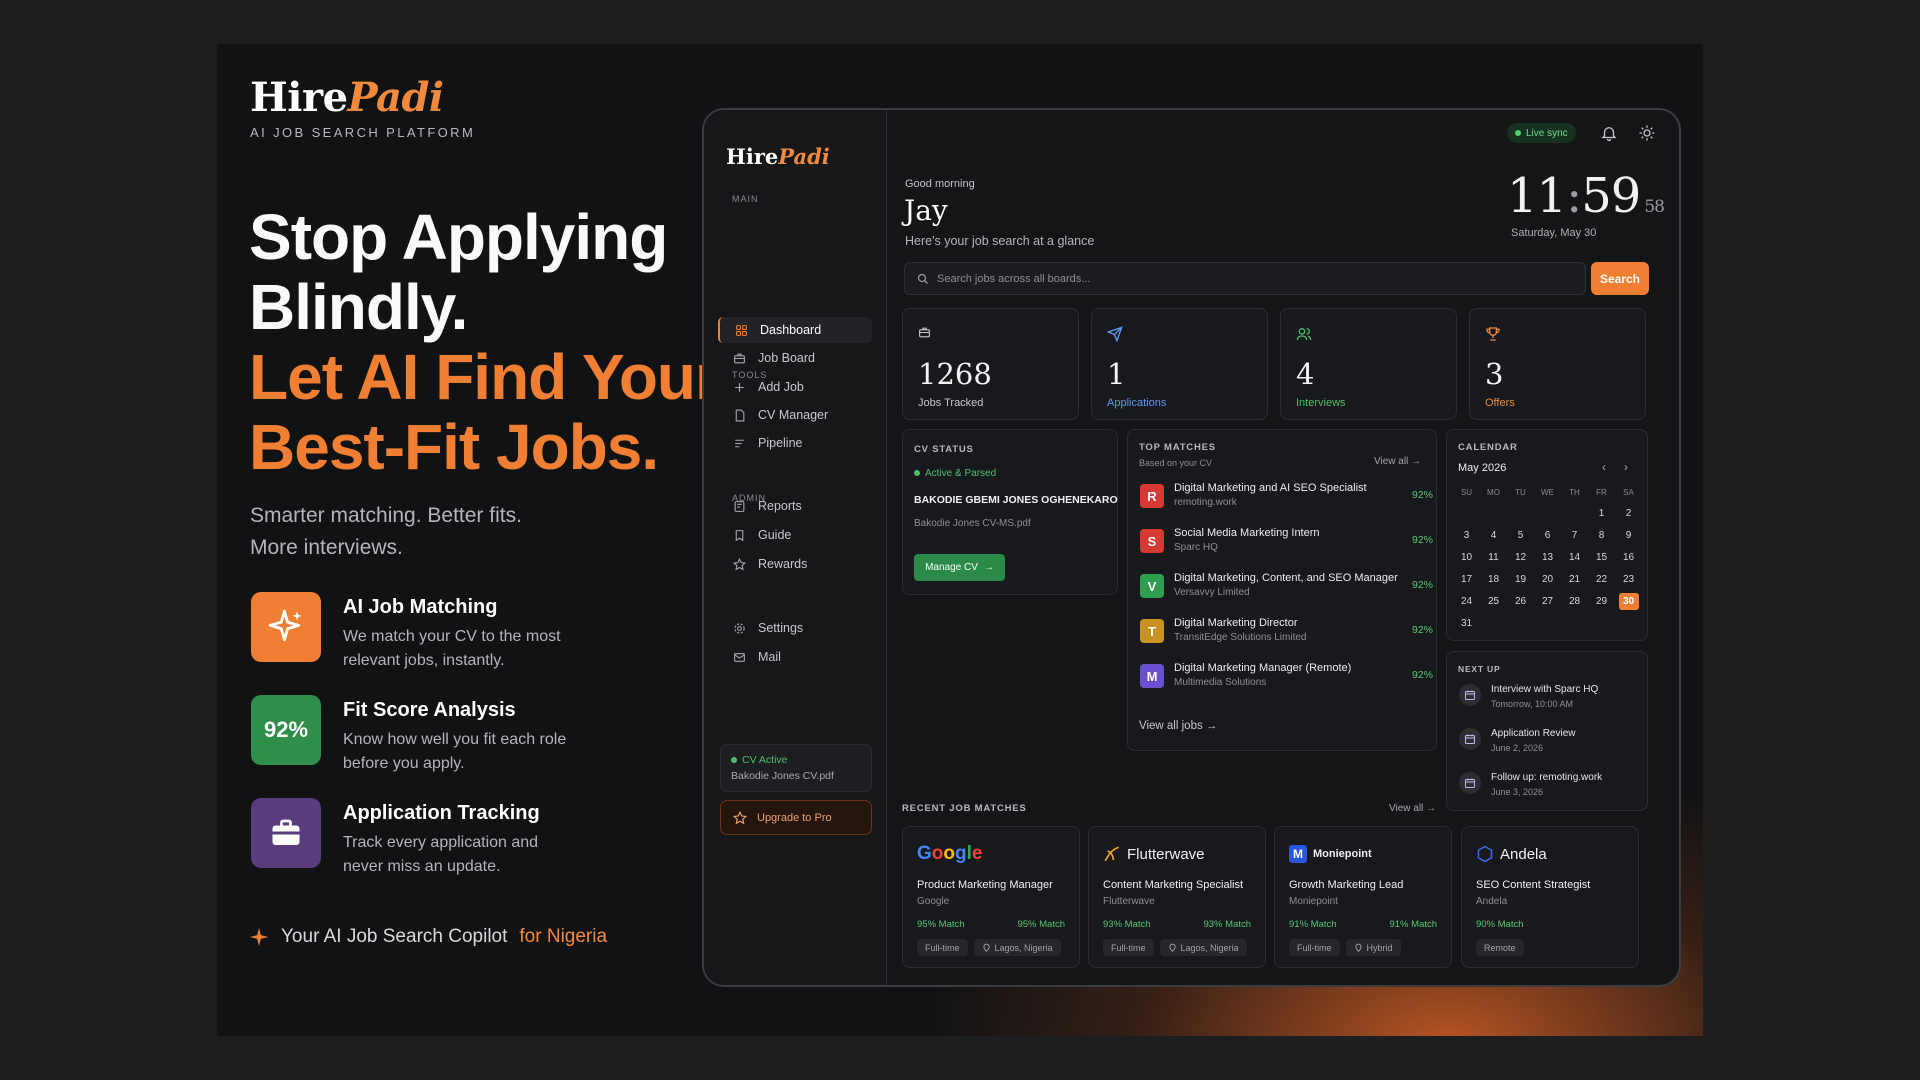 This screenshot has height=1080, width=1920. What do you see at coordinates (1368, 364) in the screenshot?
I see `stat-card: 4 Interviews` at bounding box center [1368, 364].